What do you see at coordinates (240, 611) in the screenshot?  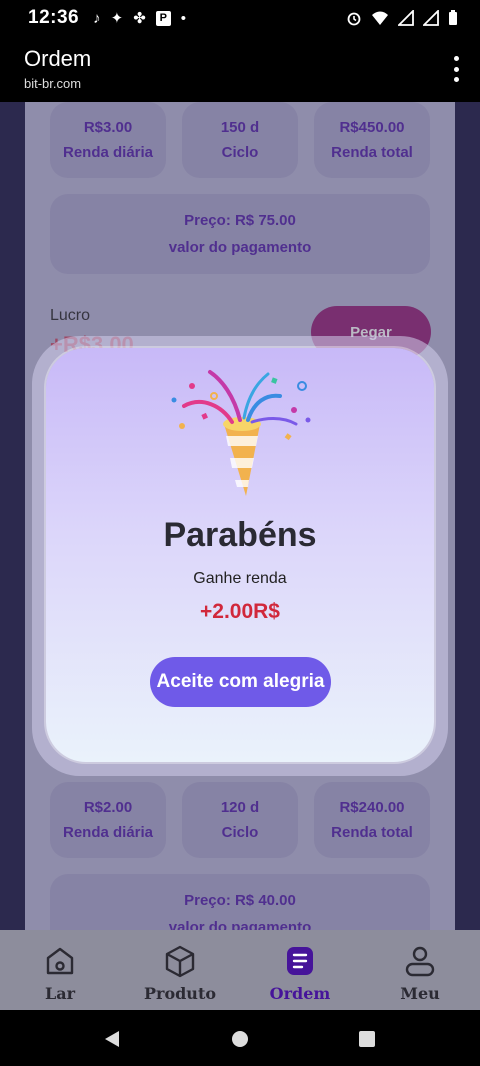 I see `reward-amount: +2.00R$` at bounding box center [240, 611].